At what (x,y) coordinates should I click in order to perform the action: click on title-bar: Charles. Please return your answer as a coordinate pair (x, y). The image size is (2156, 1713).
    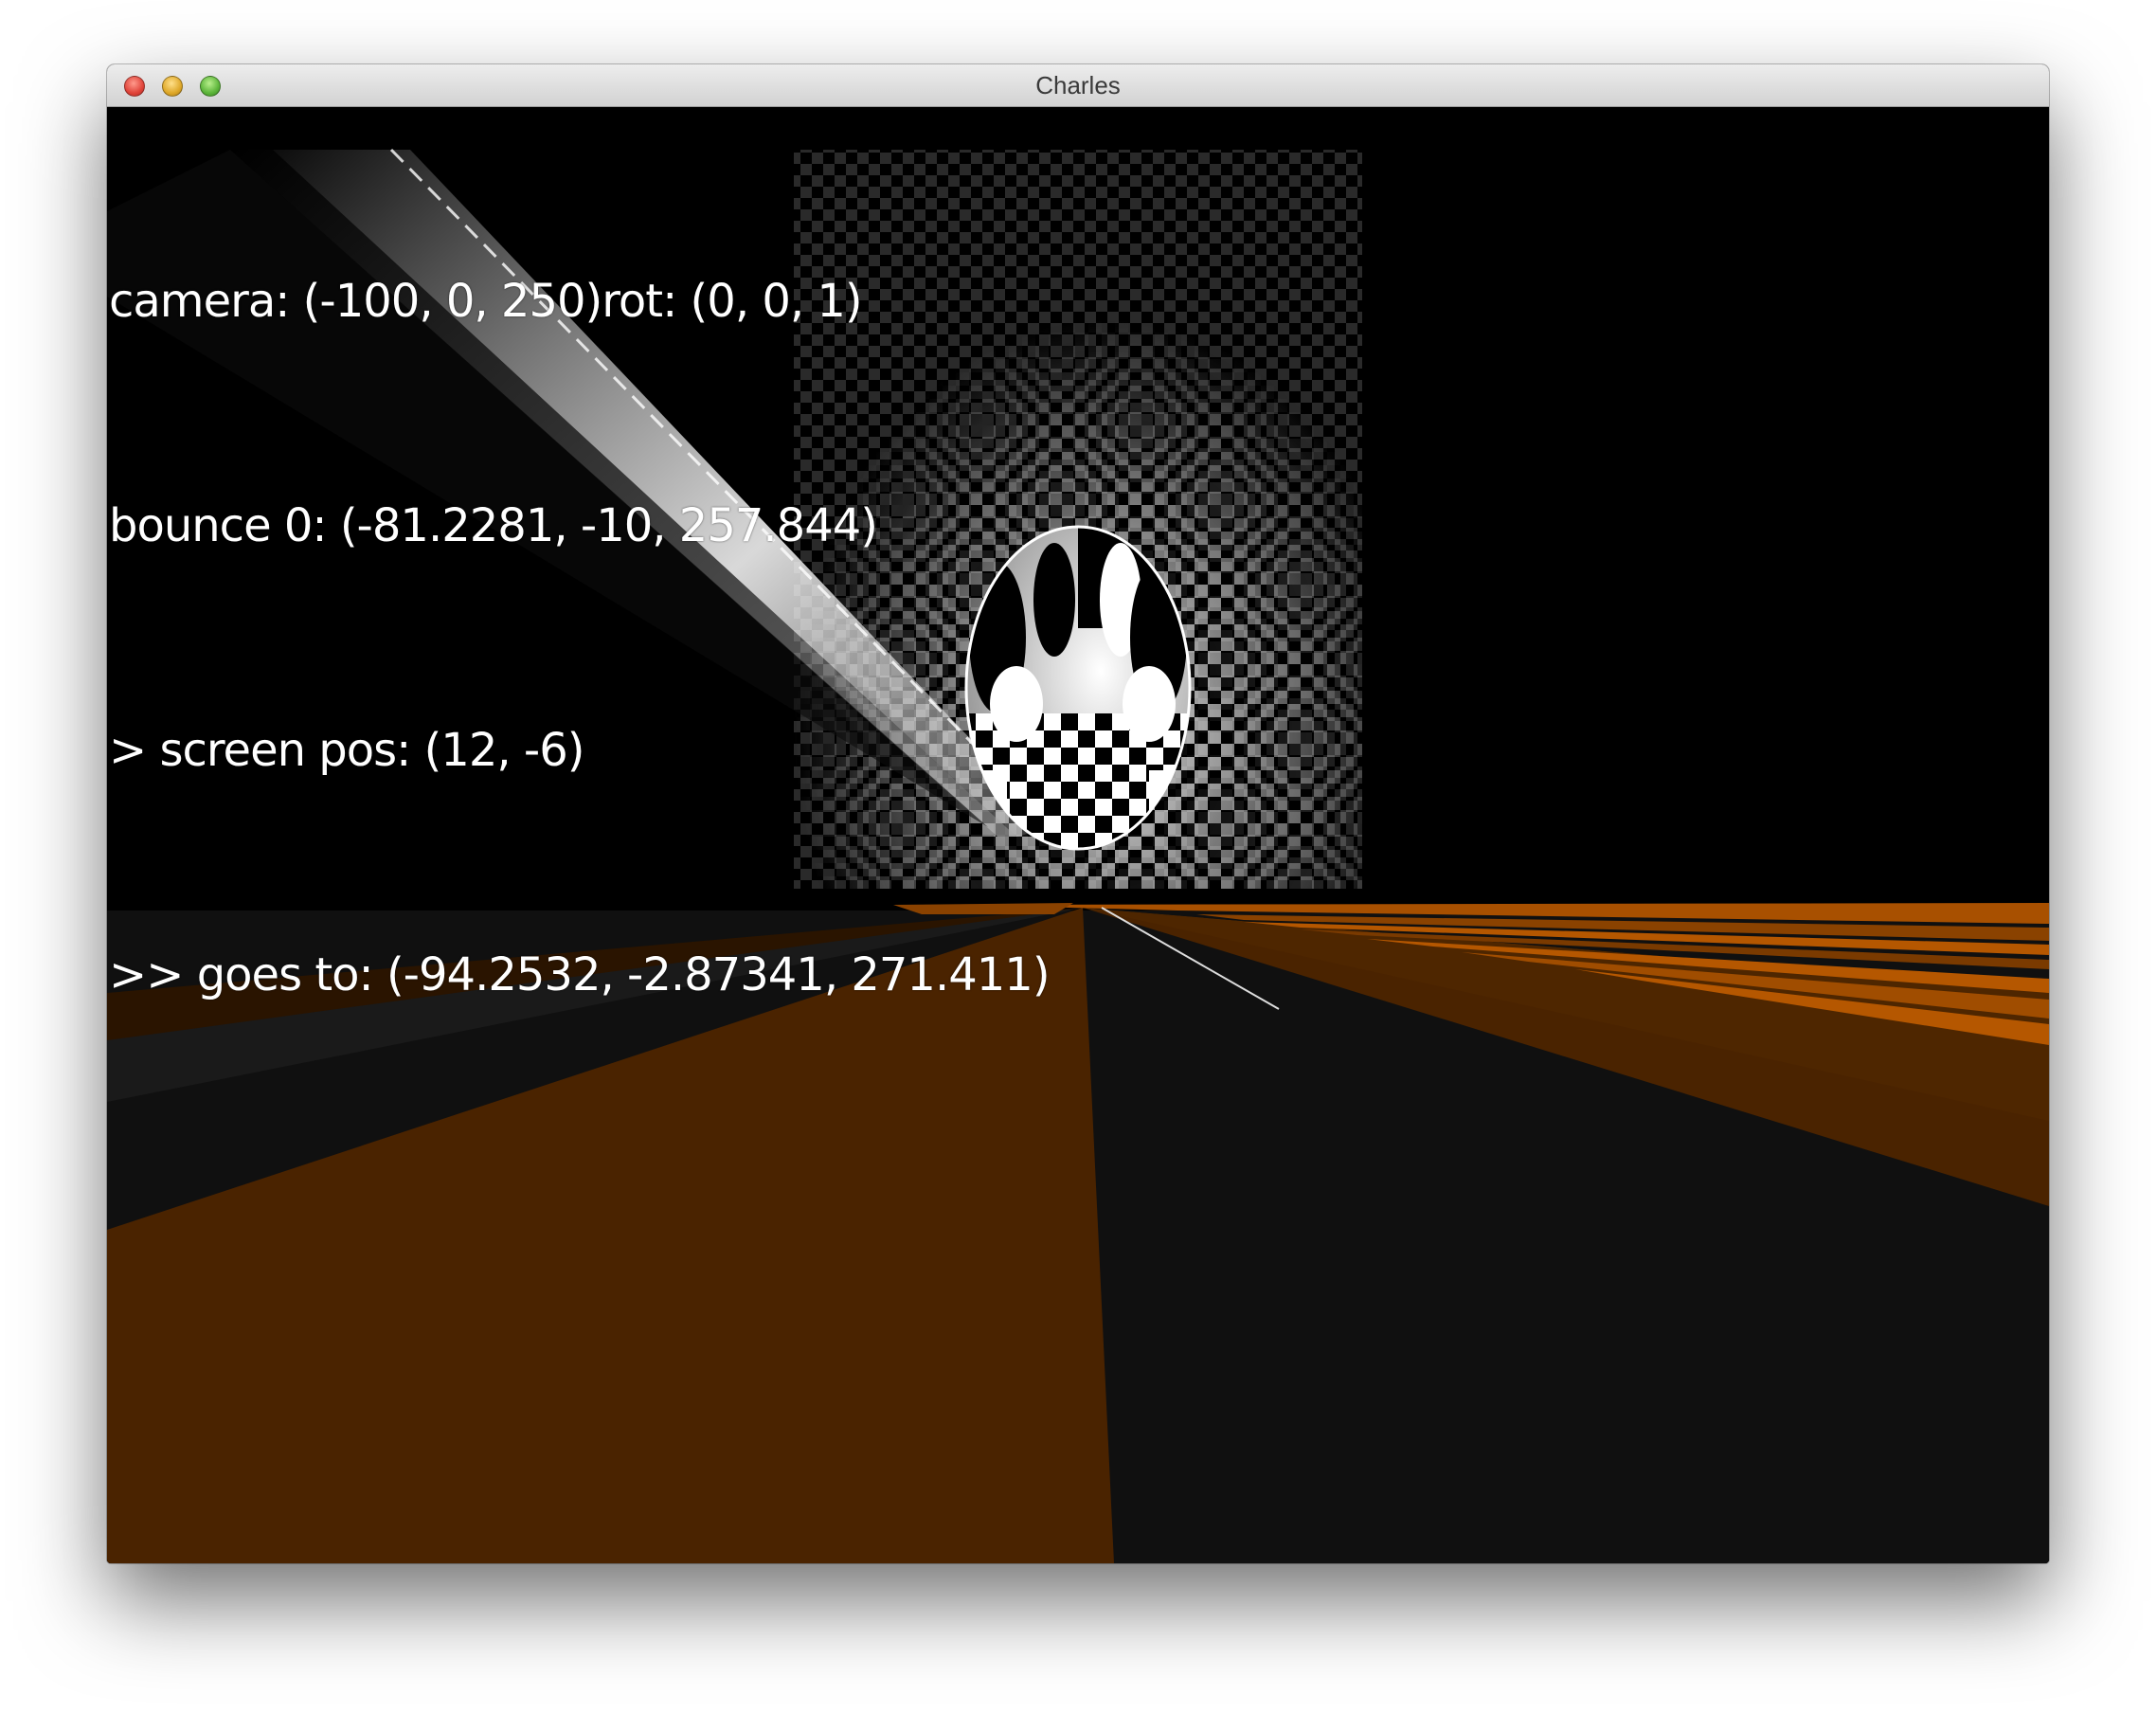
    Looking at the image, I should click on (1078, 85).